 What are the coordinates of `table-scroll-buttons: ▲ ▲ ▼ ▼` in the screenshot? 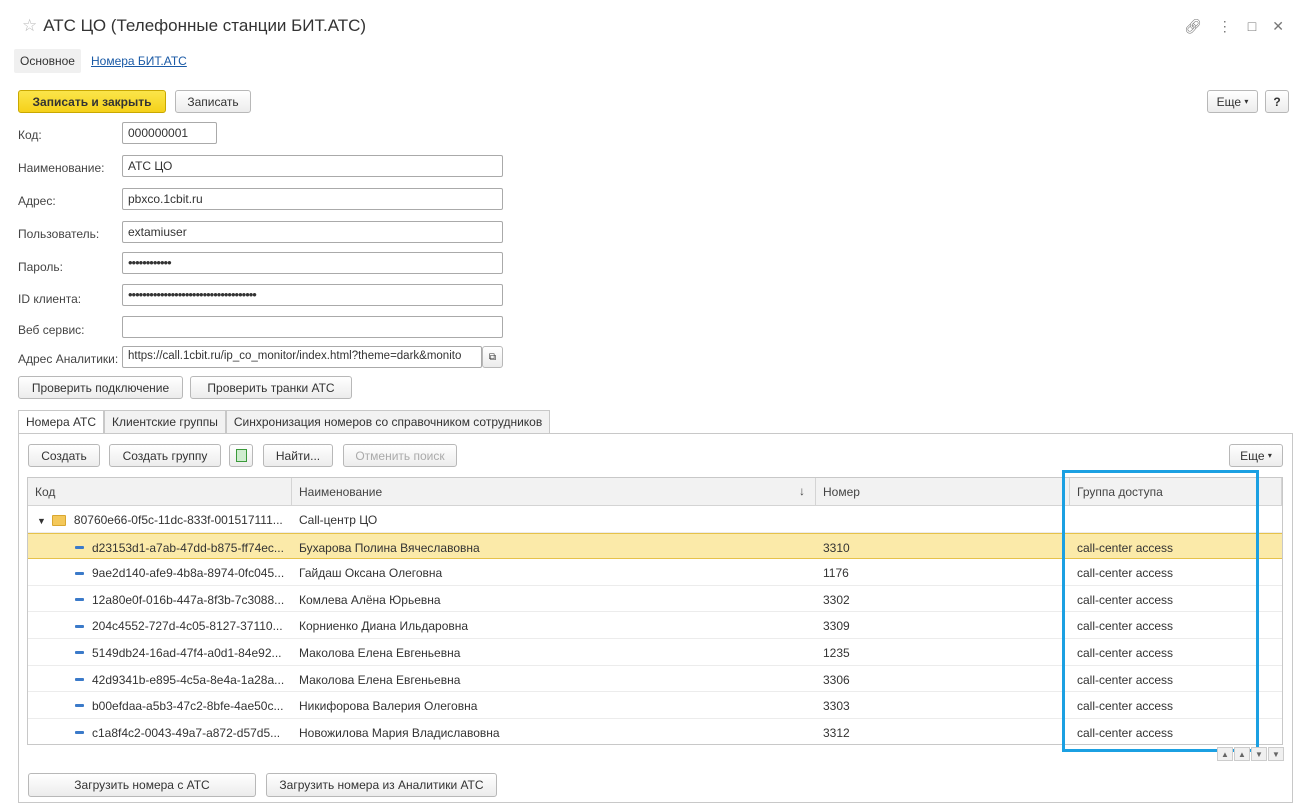 It's located at (1250, 754).